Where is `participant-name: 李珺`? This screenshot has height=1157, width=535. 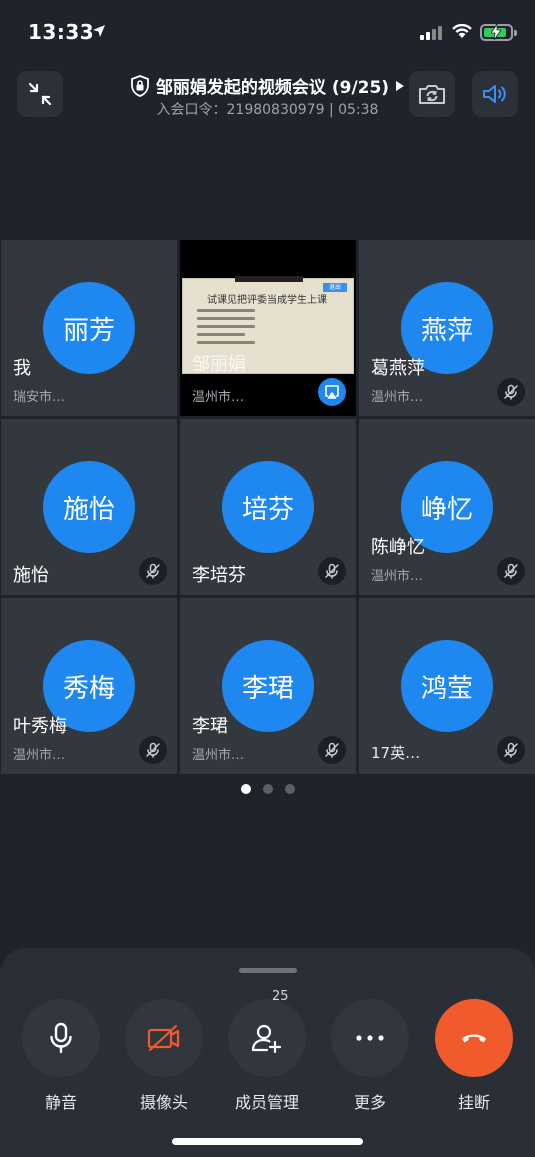 participant-name: 李珺 is located at coordinates (210, 726).